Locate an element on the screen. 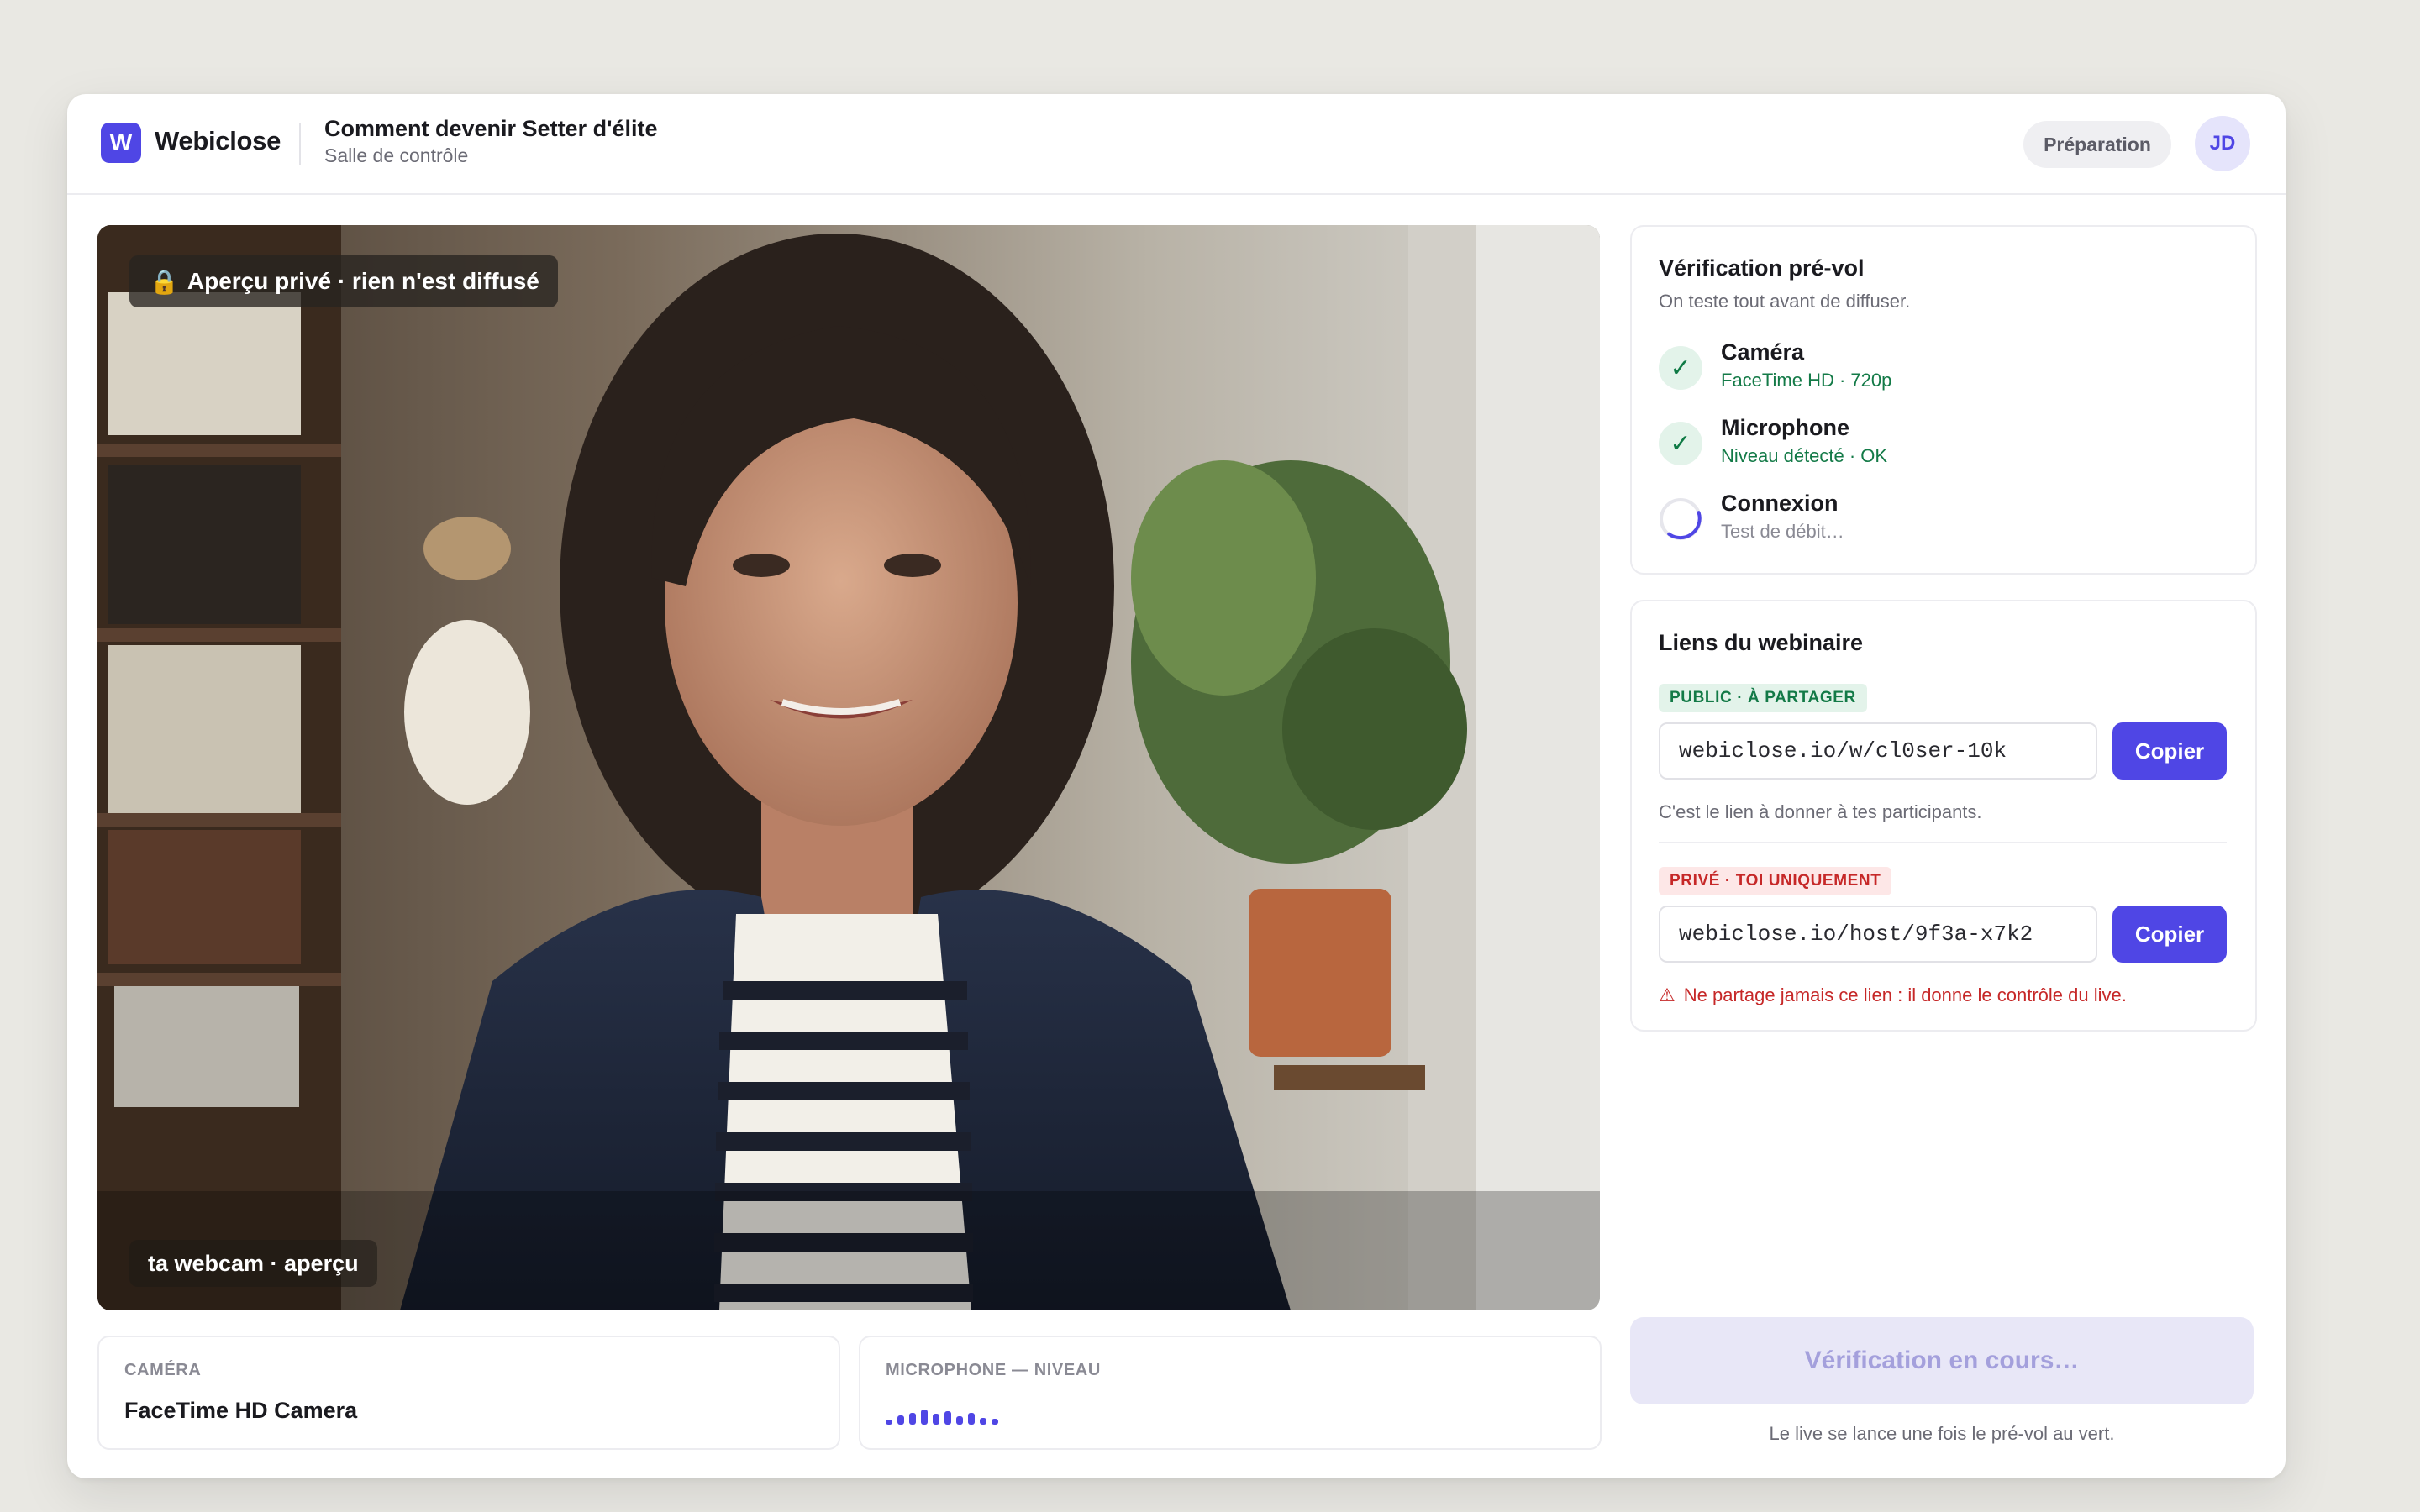 The width and height of the screenshot is (2420, 1512). camera-label: CAMÉRA is located at coordinates (163, 1370).